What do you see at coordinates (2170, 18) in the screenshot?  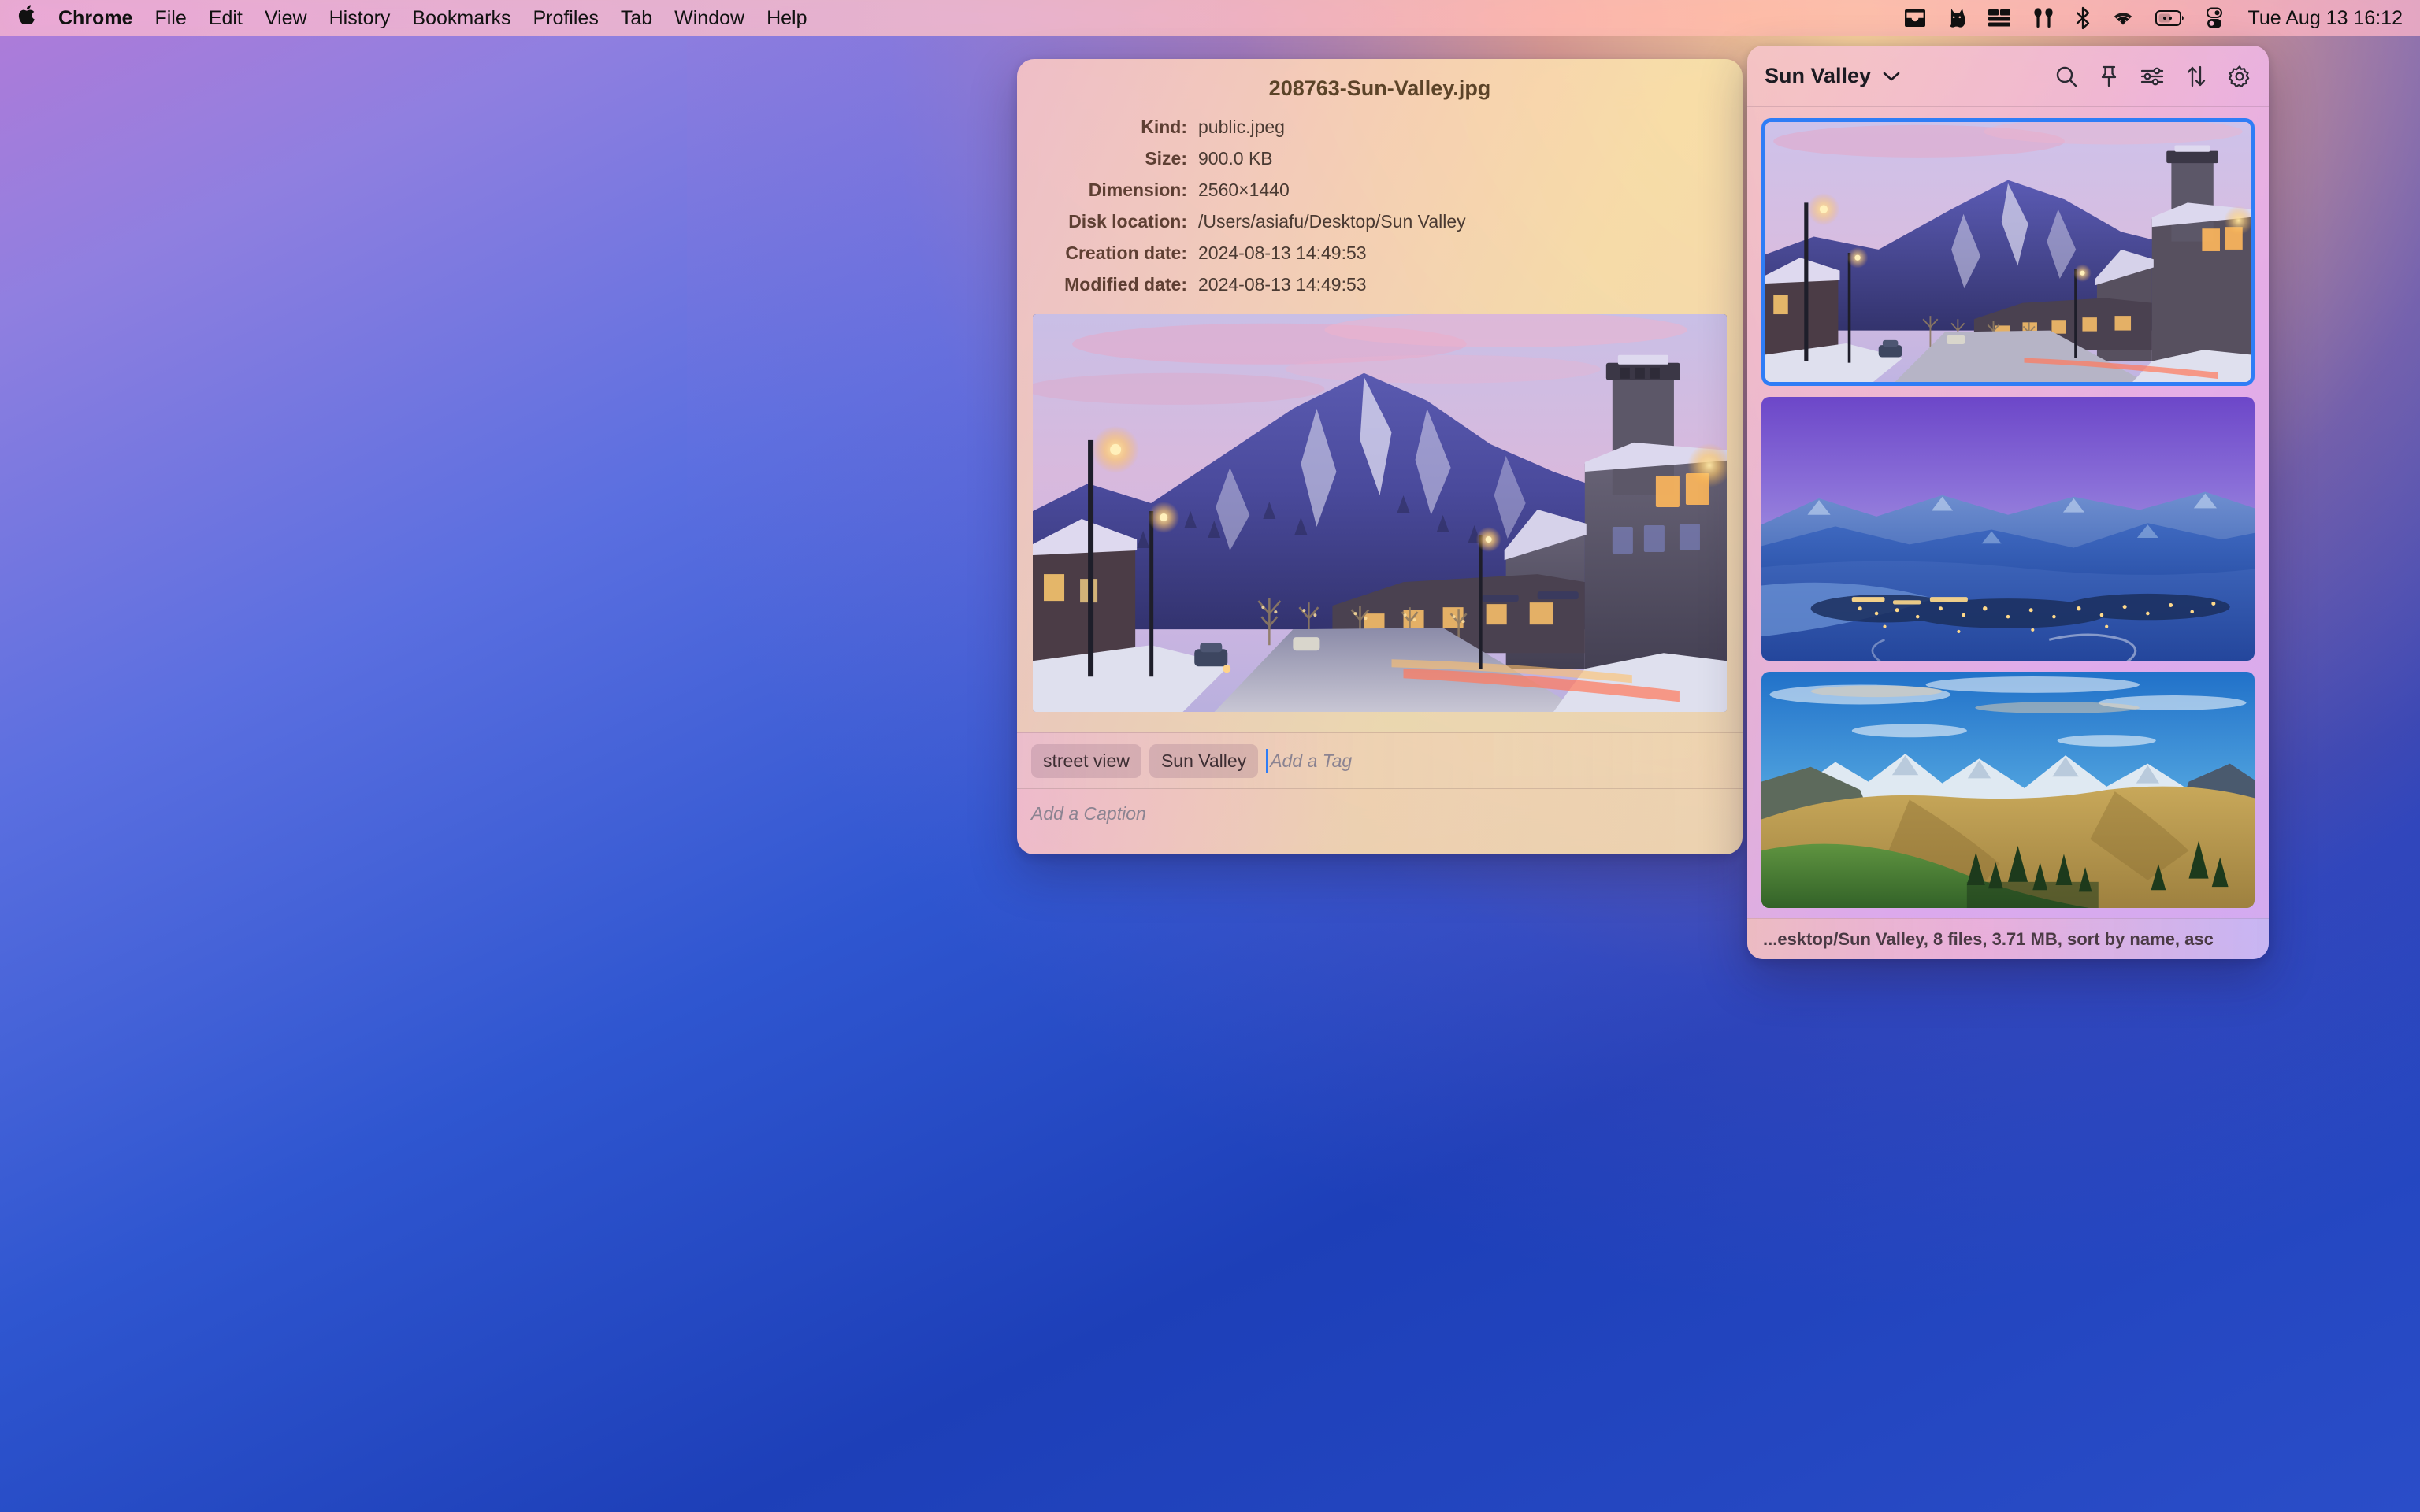 I see `battery-icon` at bounding box center [2170, 18].